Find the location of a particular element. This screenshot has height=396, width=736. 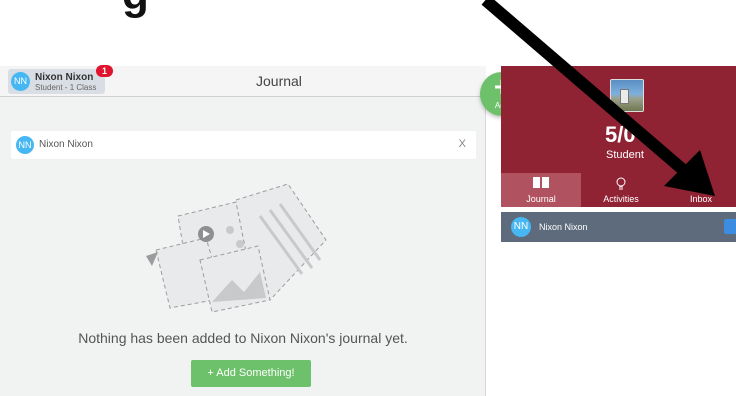

notification-badge: 1 is located at coordinates (104, 71).